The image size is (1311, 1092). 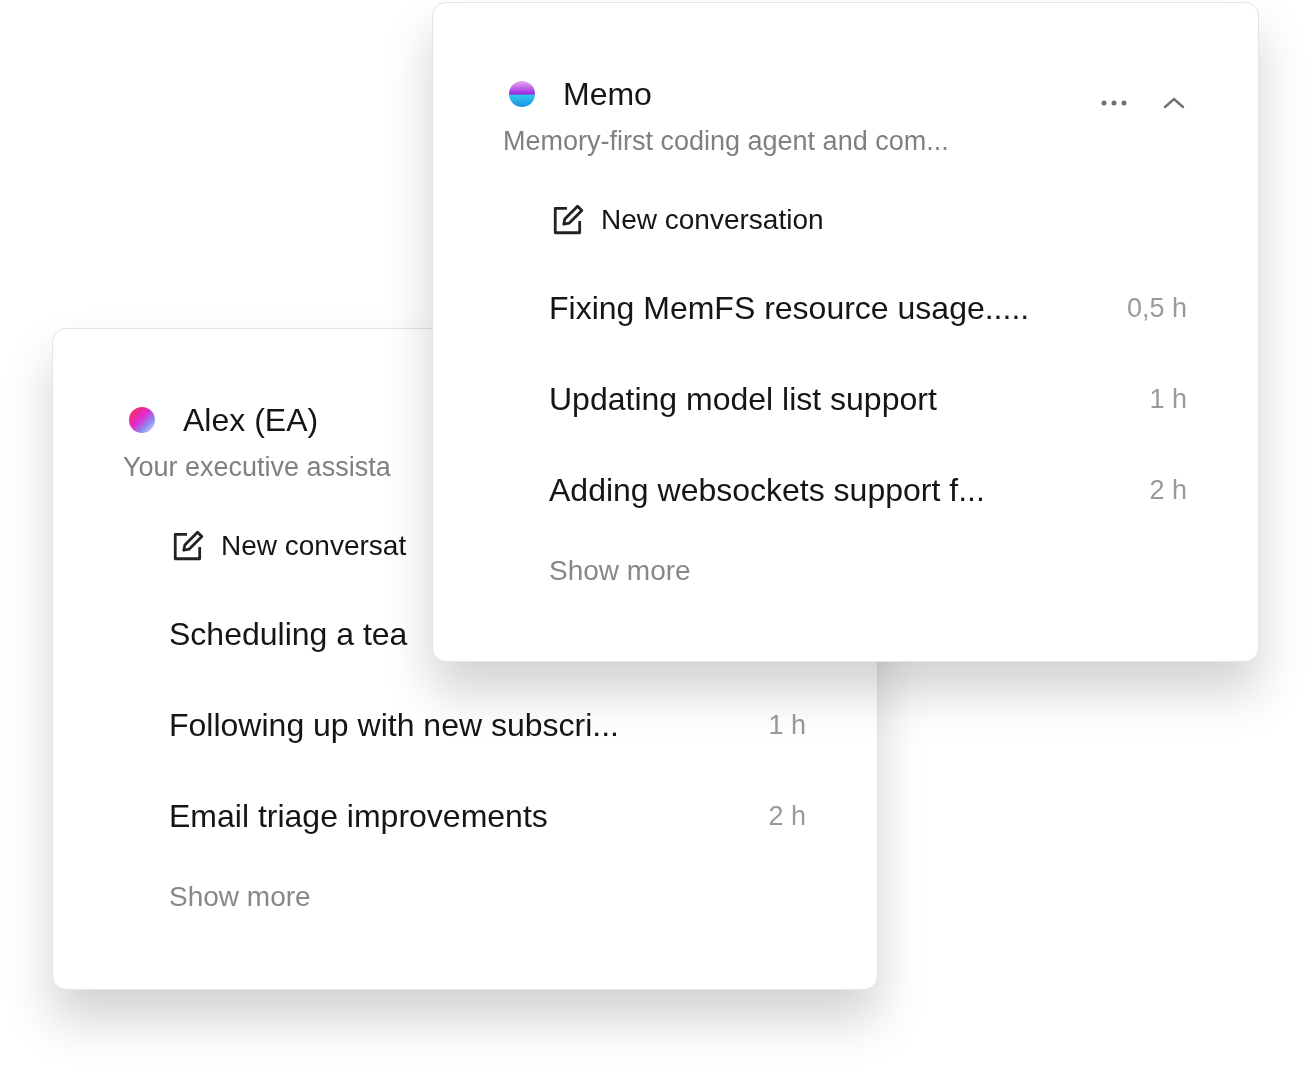 I want to click on agent-title: Alex (EA), so click(x=251, y=420).